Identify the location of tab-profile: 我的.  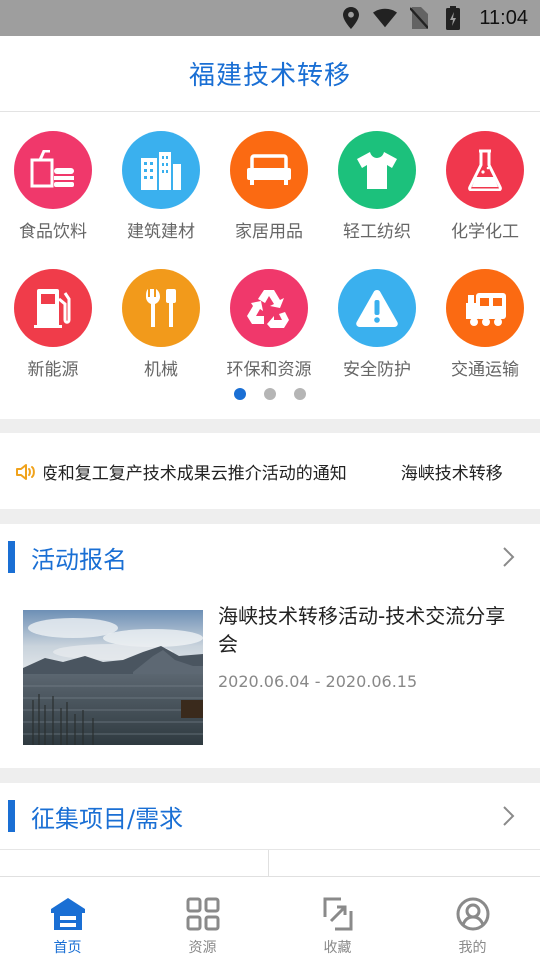
(472, 918).